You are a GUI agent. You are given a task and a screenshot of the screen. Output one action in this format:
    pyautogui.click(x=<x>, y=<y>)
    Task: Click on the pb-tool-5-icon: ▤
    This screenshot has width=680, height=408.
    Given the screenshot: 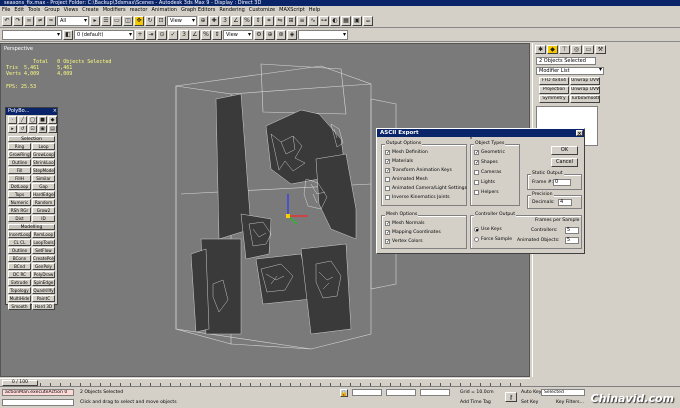 What is the action you would take?
    pyautogui.click(x=52, y=129)
    